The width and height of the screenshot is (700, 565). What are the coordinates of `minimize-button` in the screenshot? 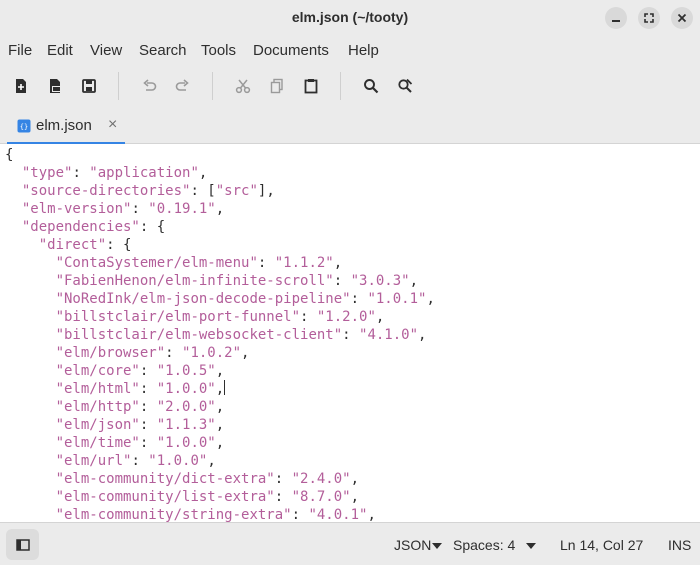 It's located at (616, 18).